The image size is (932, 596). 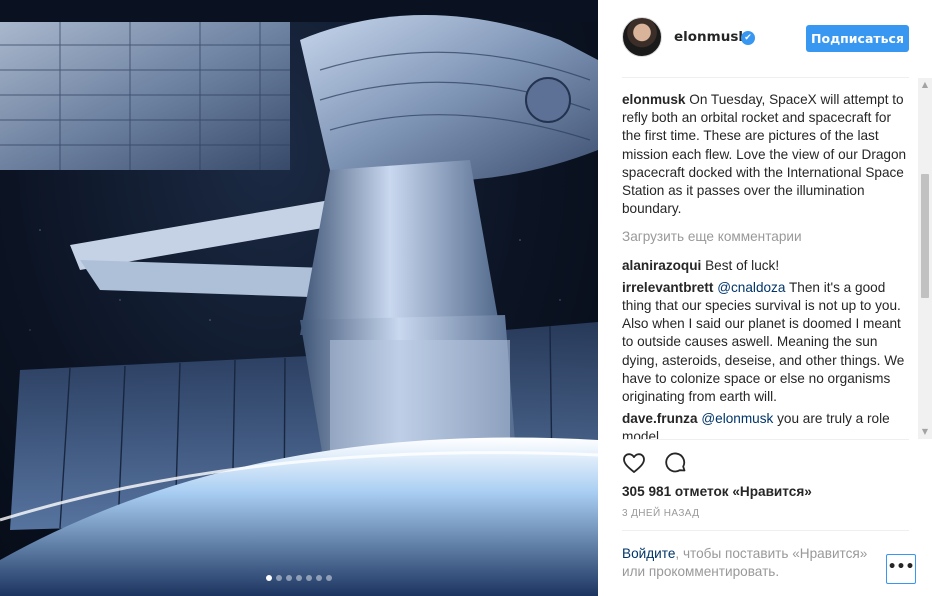 What do you see at coordinates (751, 287) in the screenshot?
I see `comment-mention: @cnaldoza` at bounding box center [751, 287].